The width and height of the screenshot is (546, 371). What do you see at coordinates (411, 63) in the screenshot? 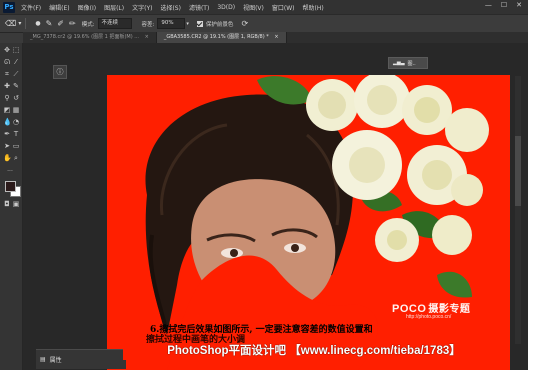
I see `layers-flyout-label: 图..` at bounding box center [411, 63].